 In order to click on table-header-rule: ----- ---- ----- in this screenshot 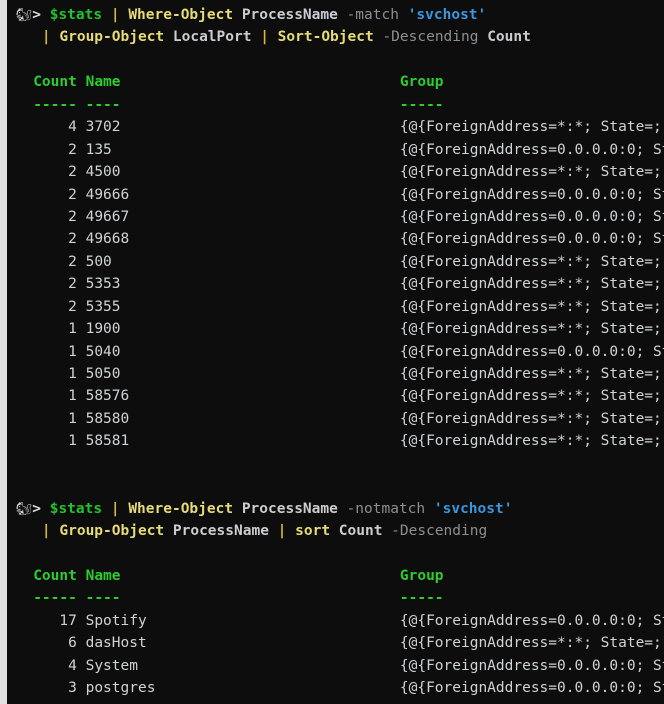, I will do `click(335, 105)`.